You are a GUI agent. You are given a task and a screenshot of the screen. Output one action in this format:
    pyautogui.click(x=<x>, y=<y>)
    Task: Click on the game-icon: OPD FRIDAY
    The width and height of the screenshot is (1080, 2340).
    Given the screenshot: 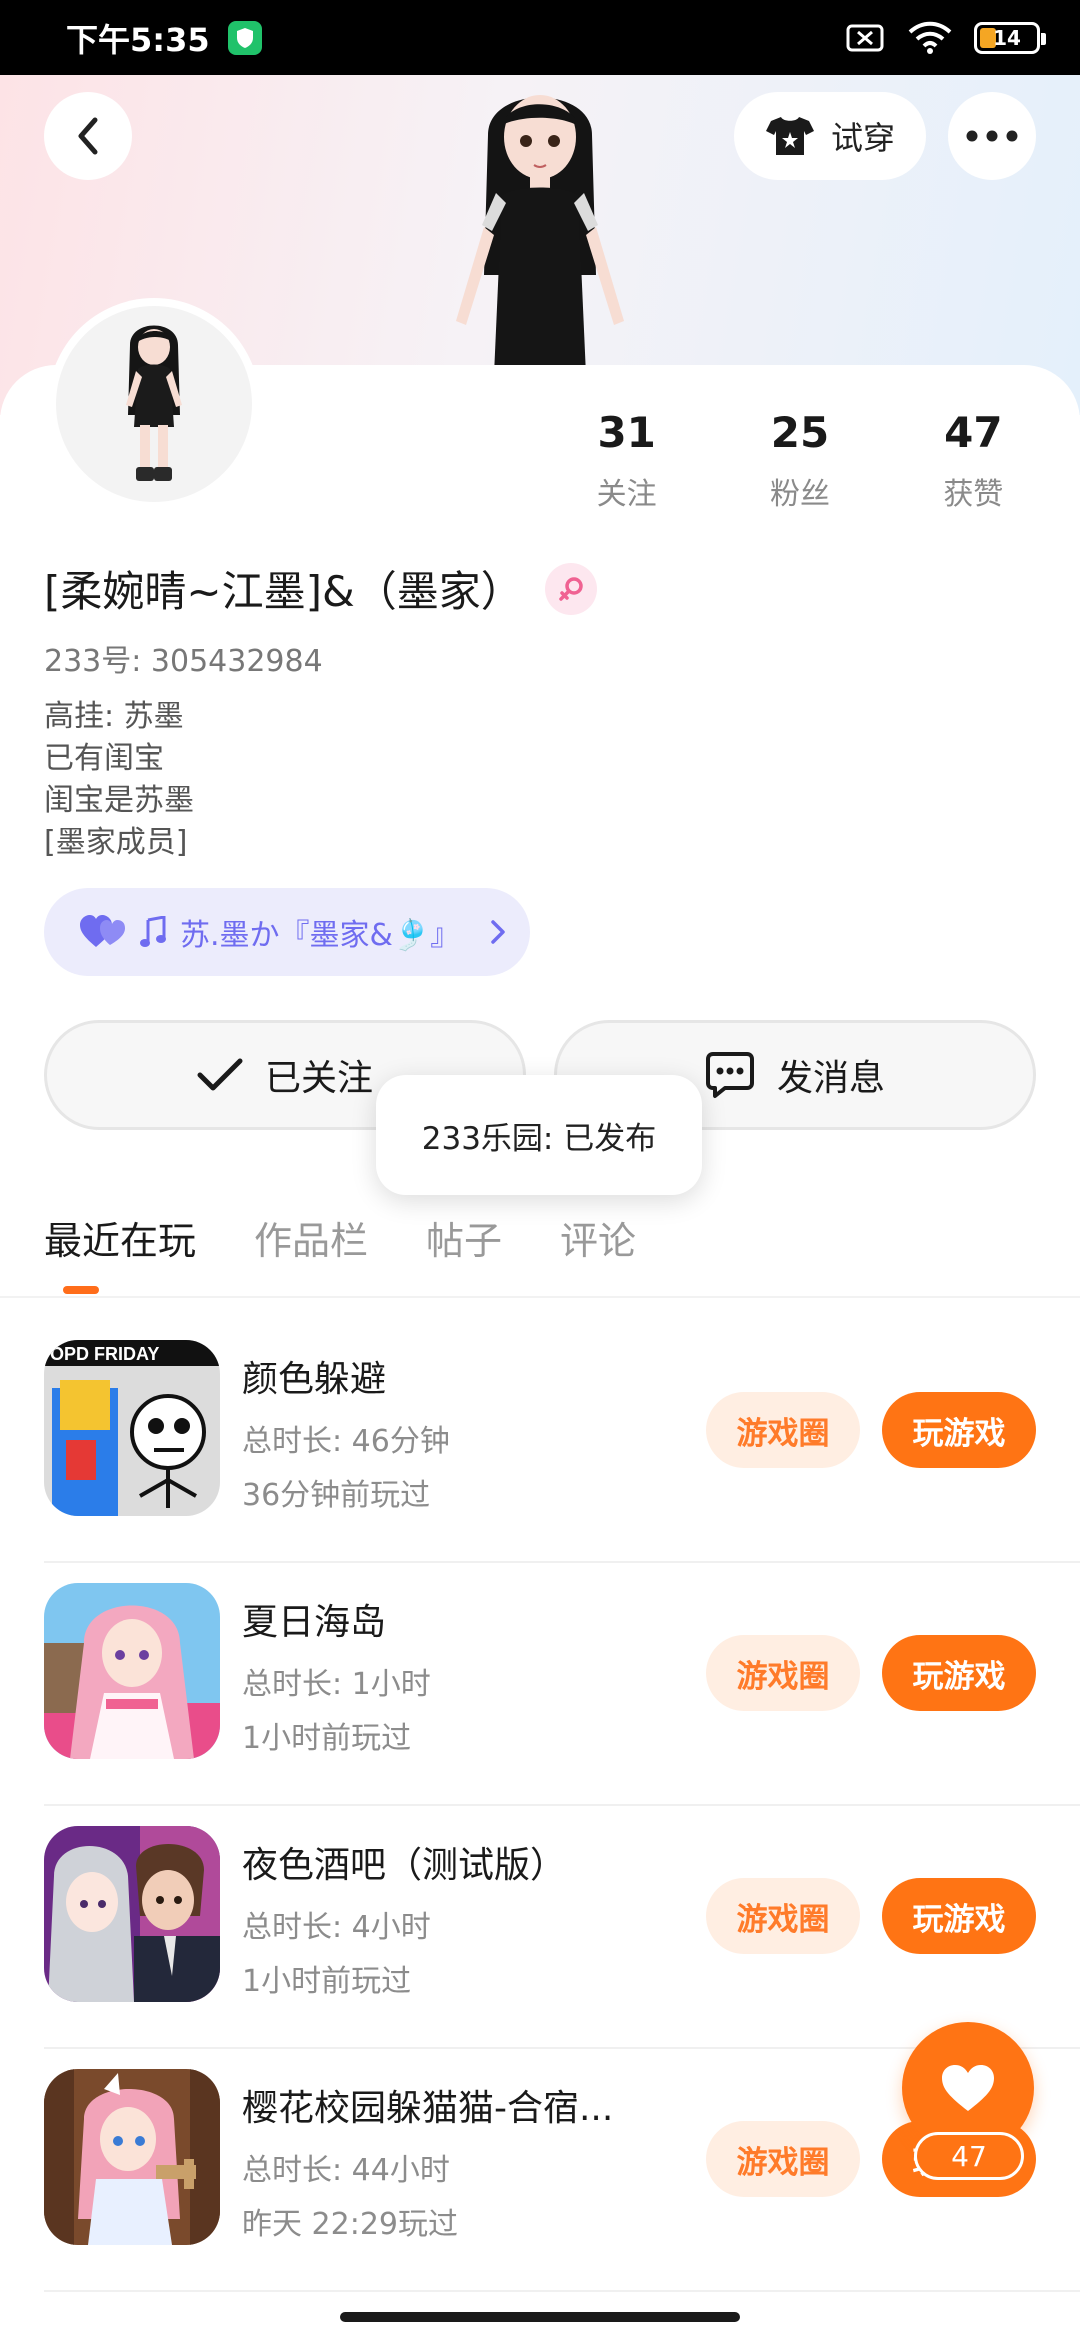 What is the action you would take?
    pyautogui.click(x=132, y=1428)
    